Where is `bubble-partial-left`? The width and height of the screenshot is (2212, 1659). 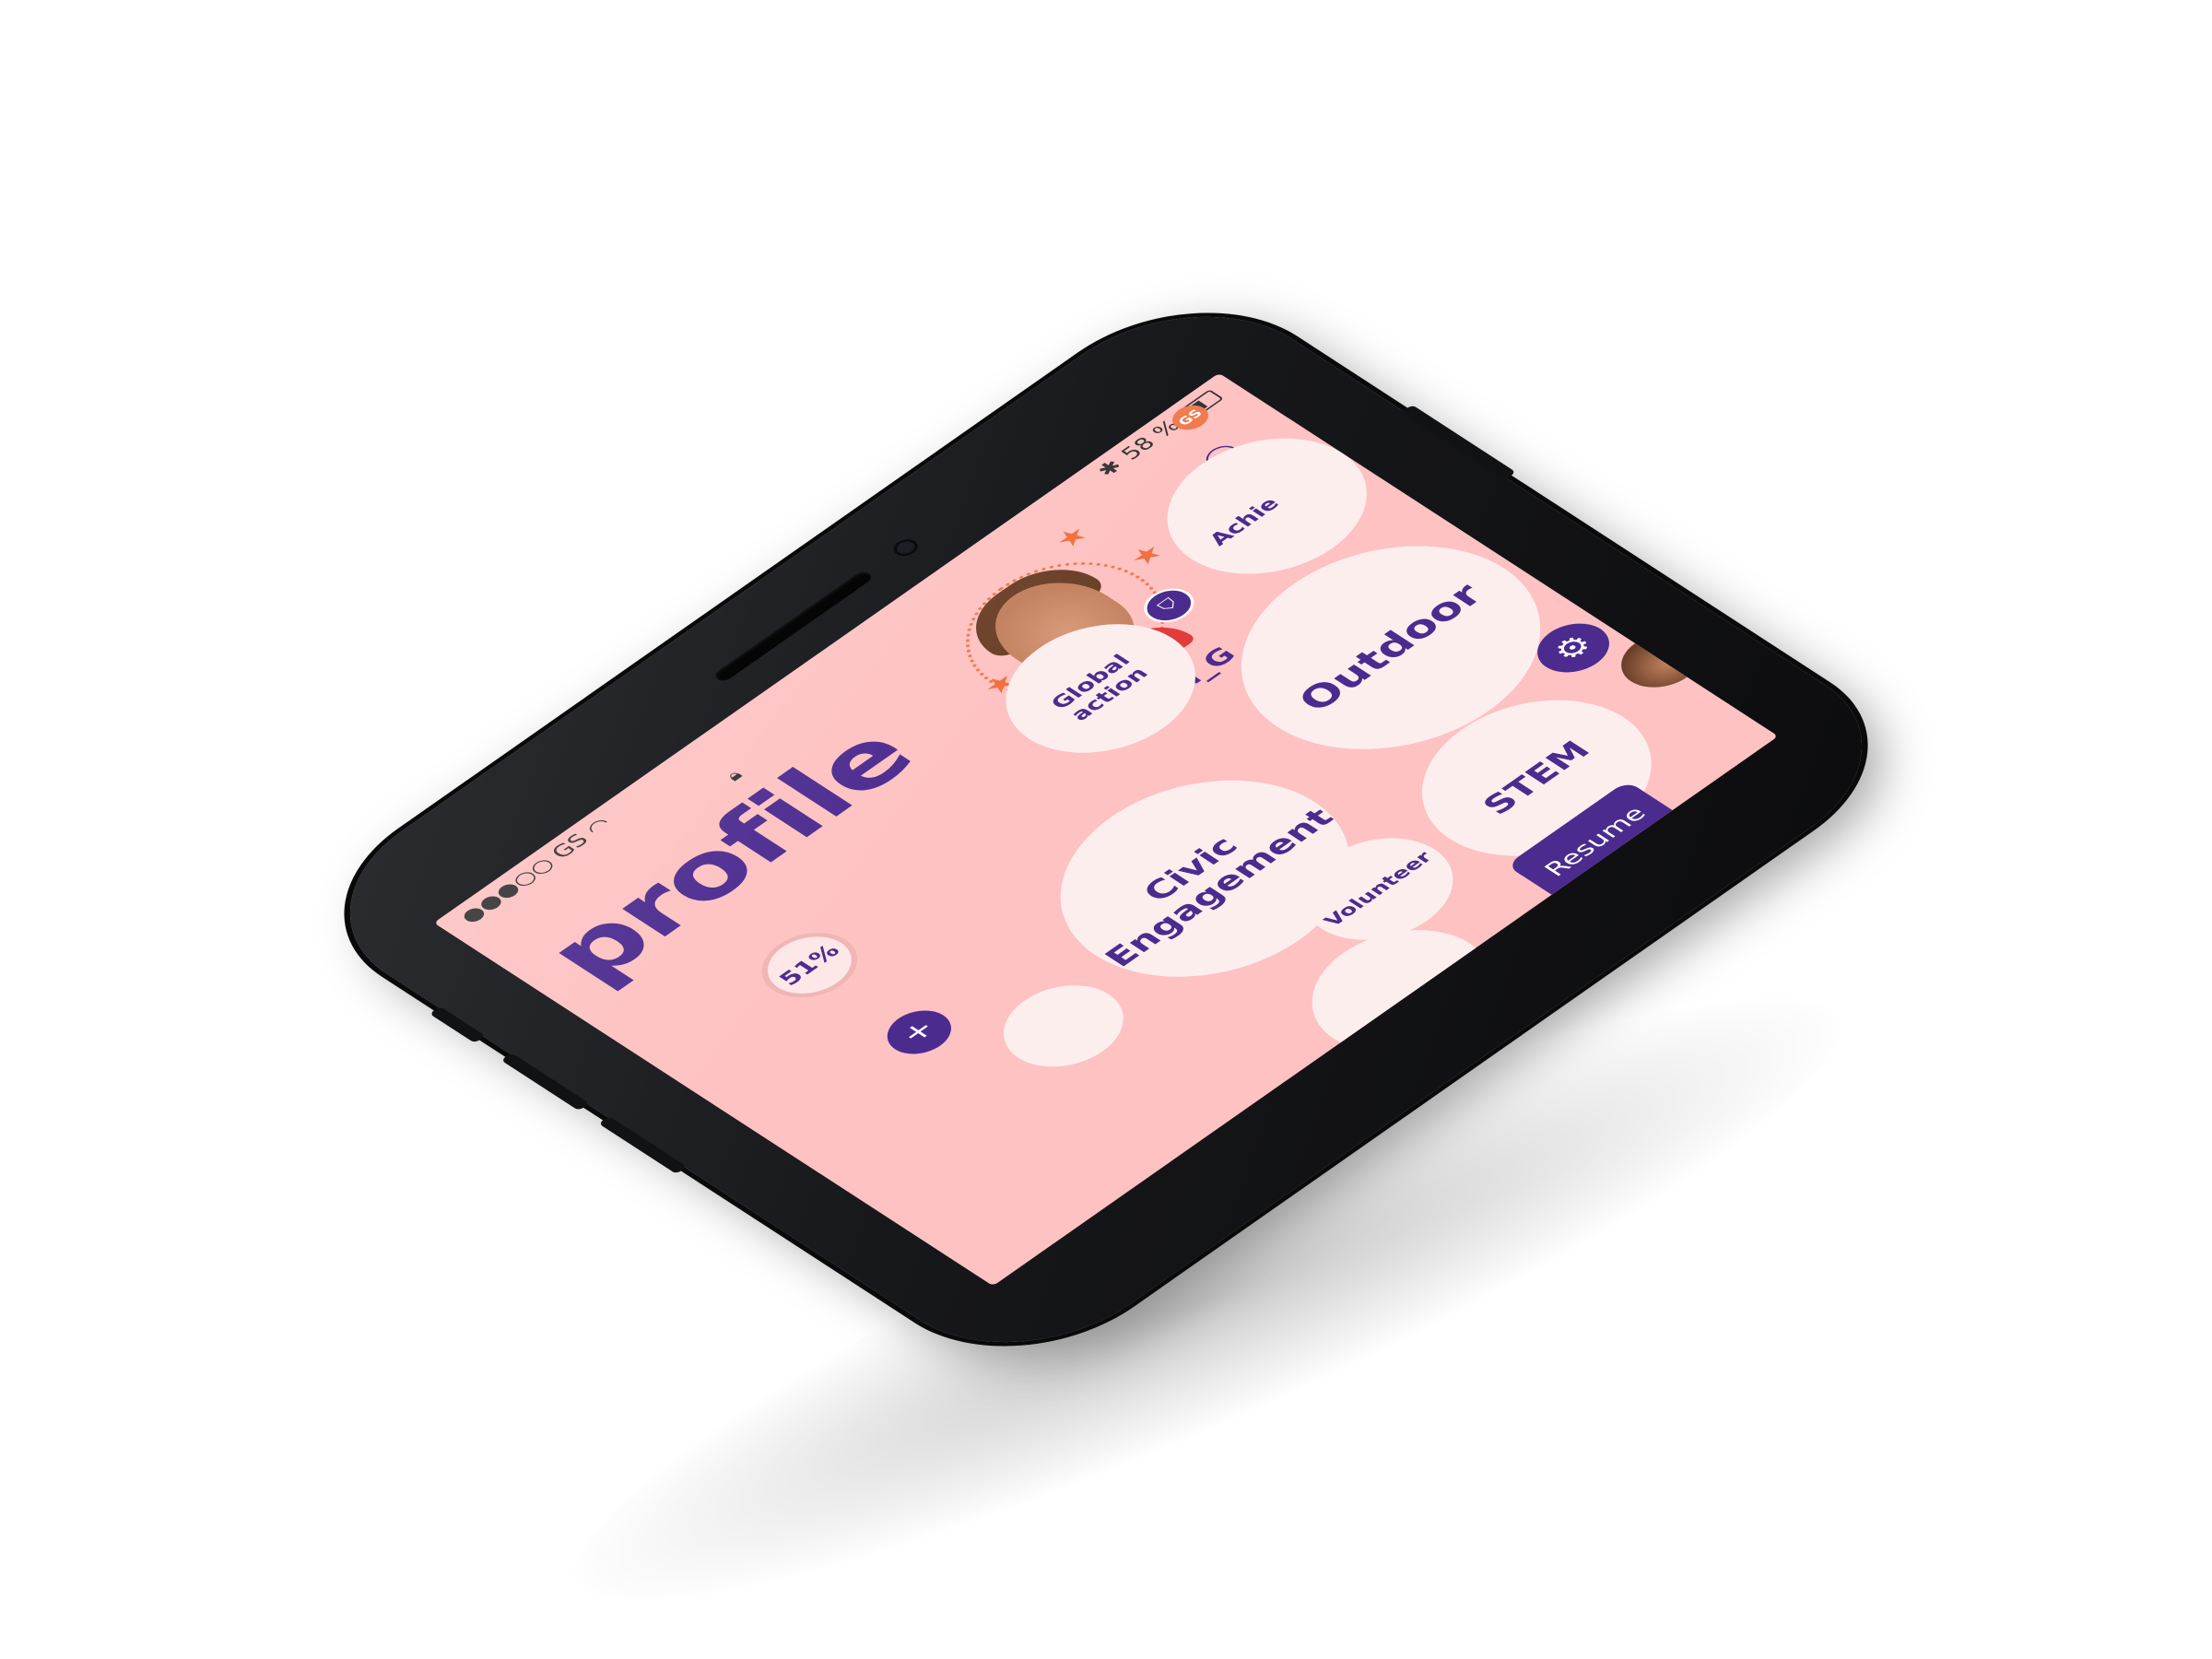 bubble-partial-left is located at coordinates (1063, 1026).